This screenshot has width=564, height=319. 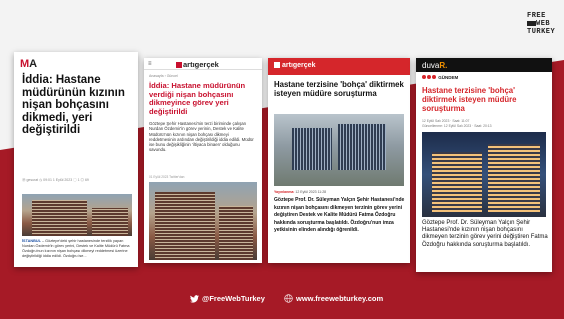 I want to click on article-meta: Yayınlanma: 12 Eylül 2023 11:28, so click(x=300, y=192).